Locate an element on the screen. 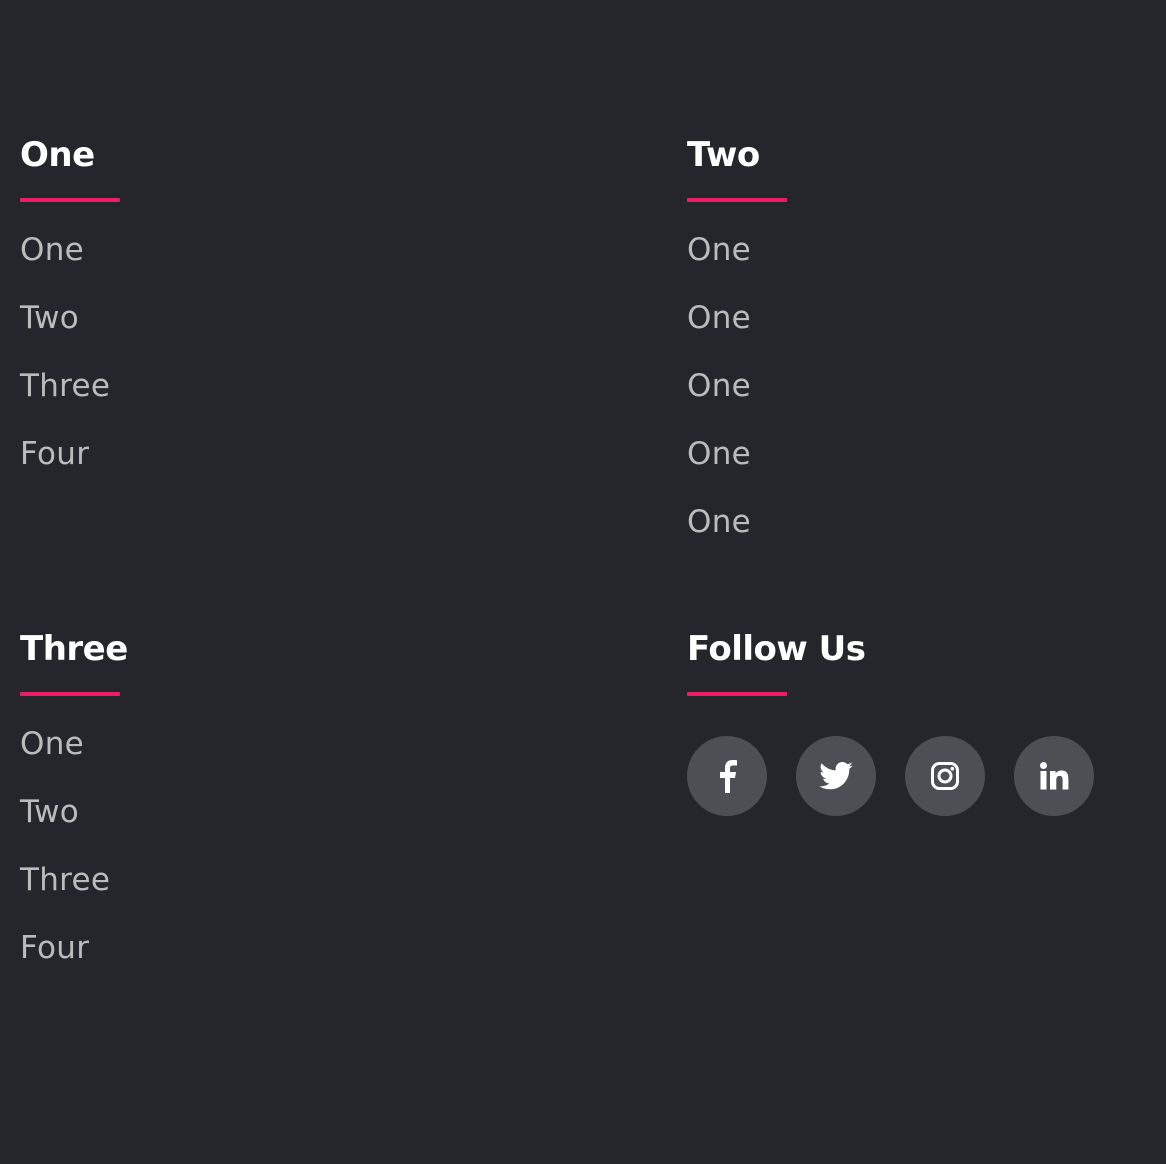  linkedin-icon is located at coordinates (1054, 776).